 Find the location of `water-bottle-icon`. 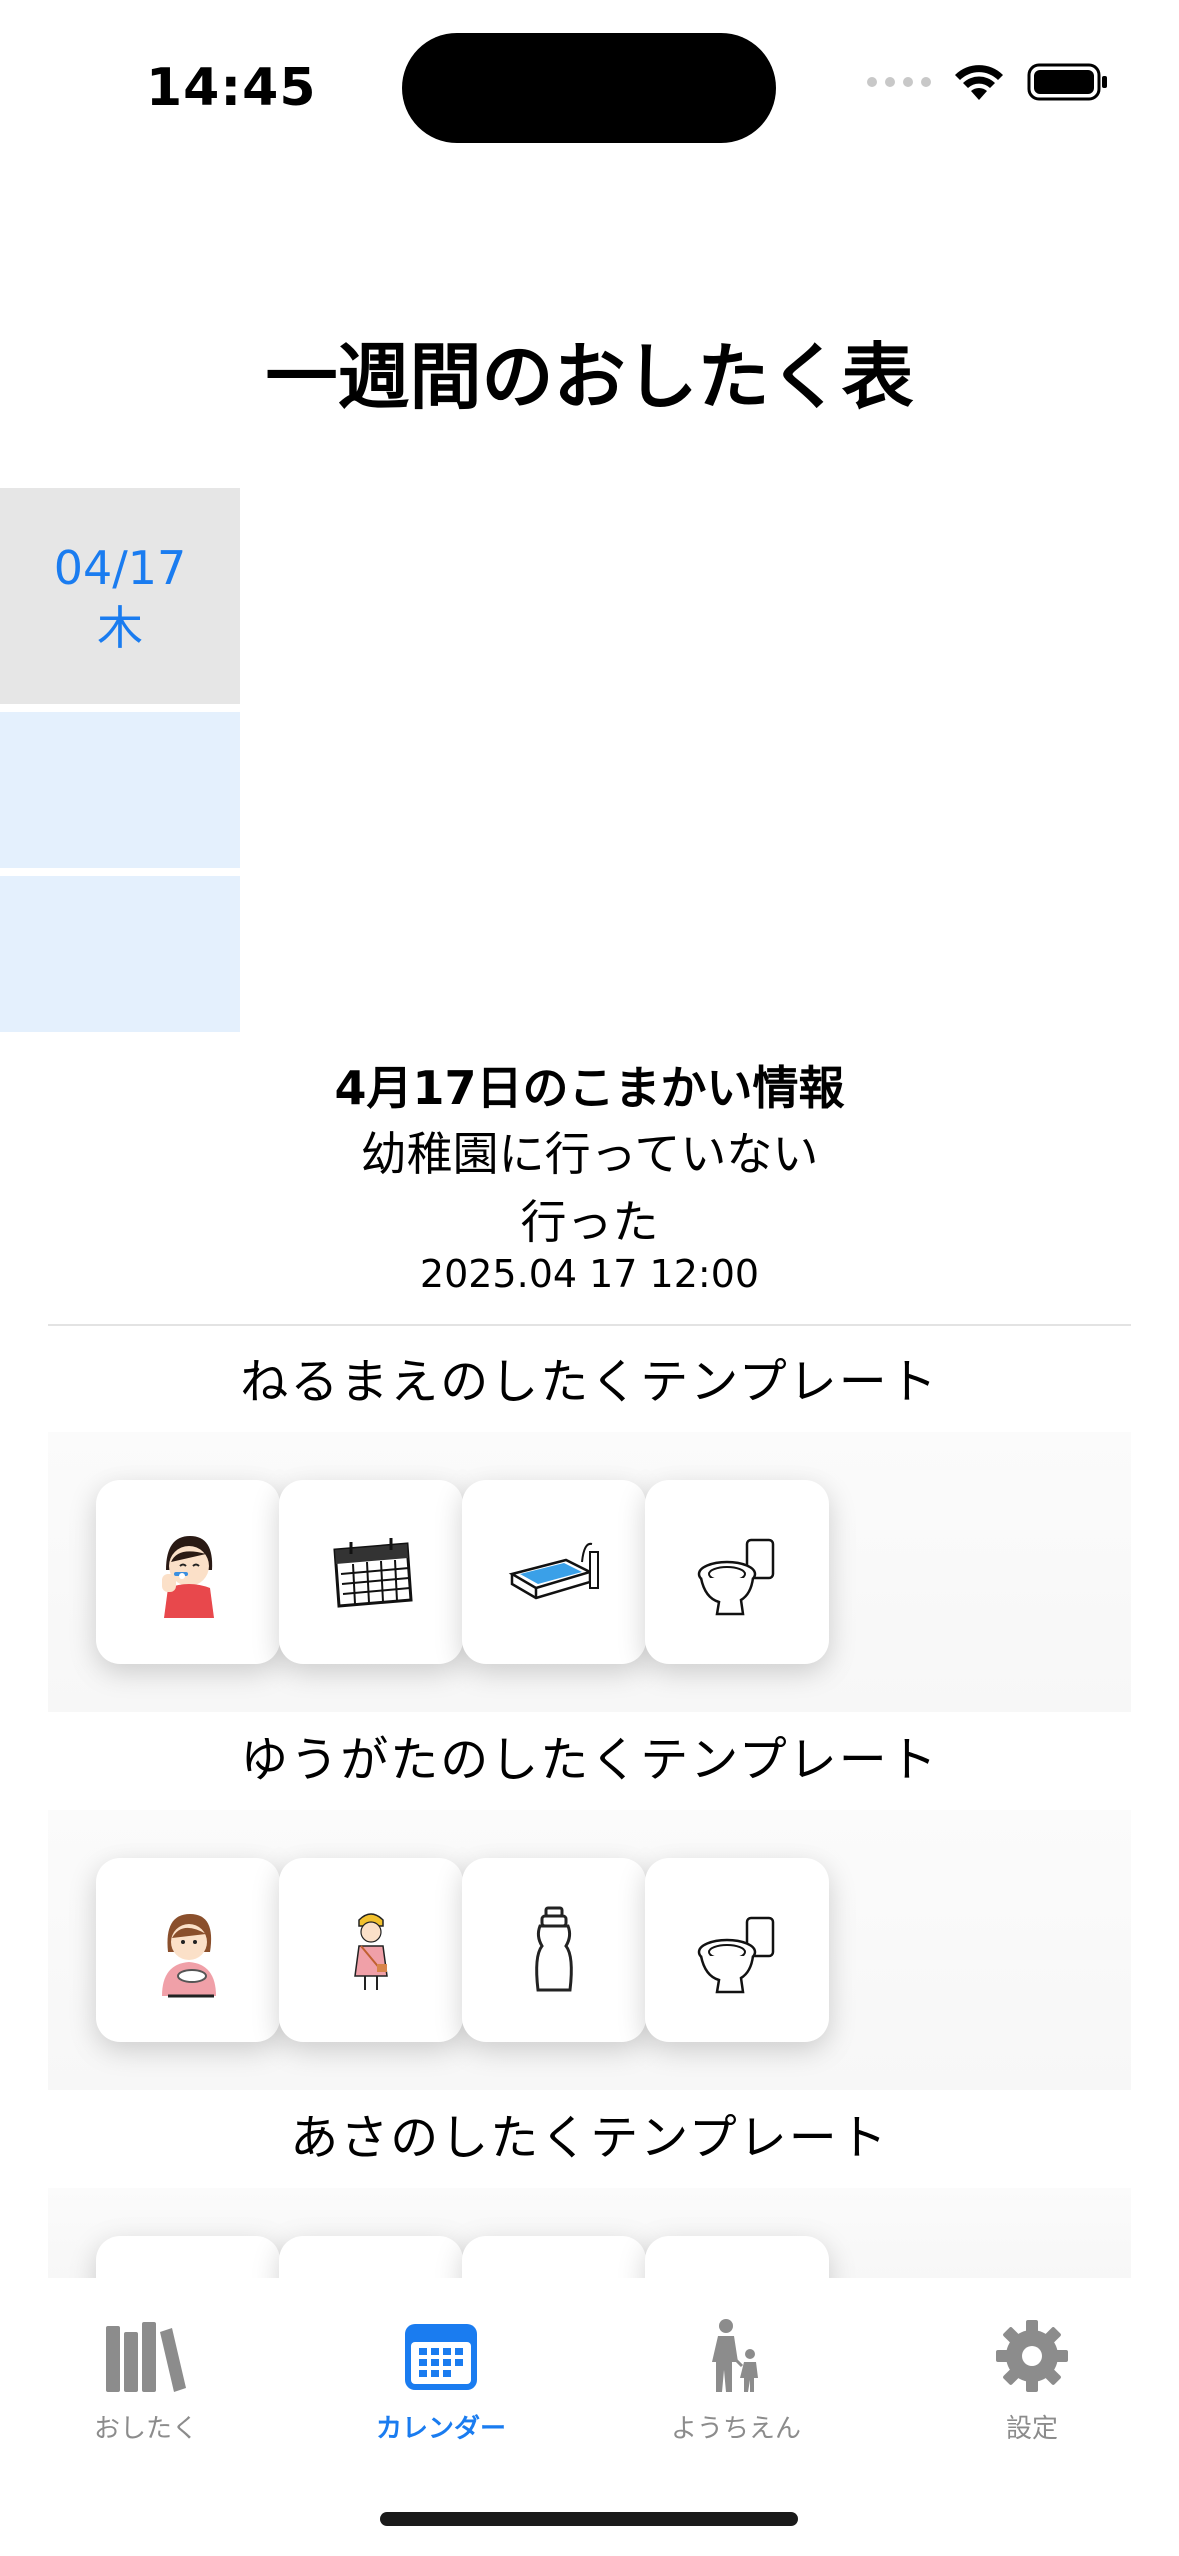

water-bottle-icon is located at coordinates (554, 1949).